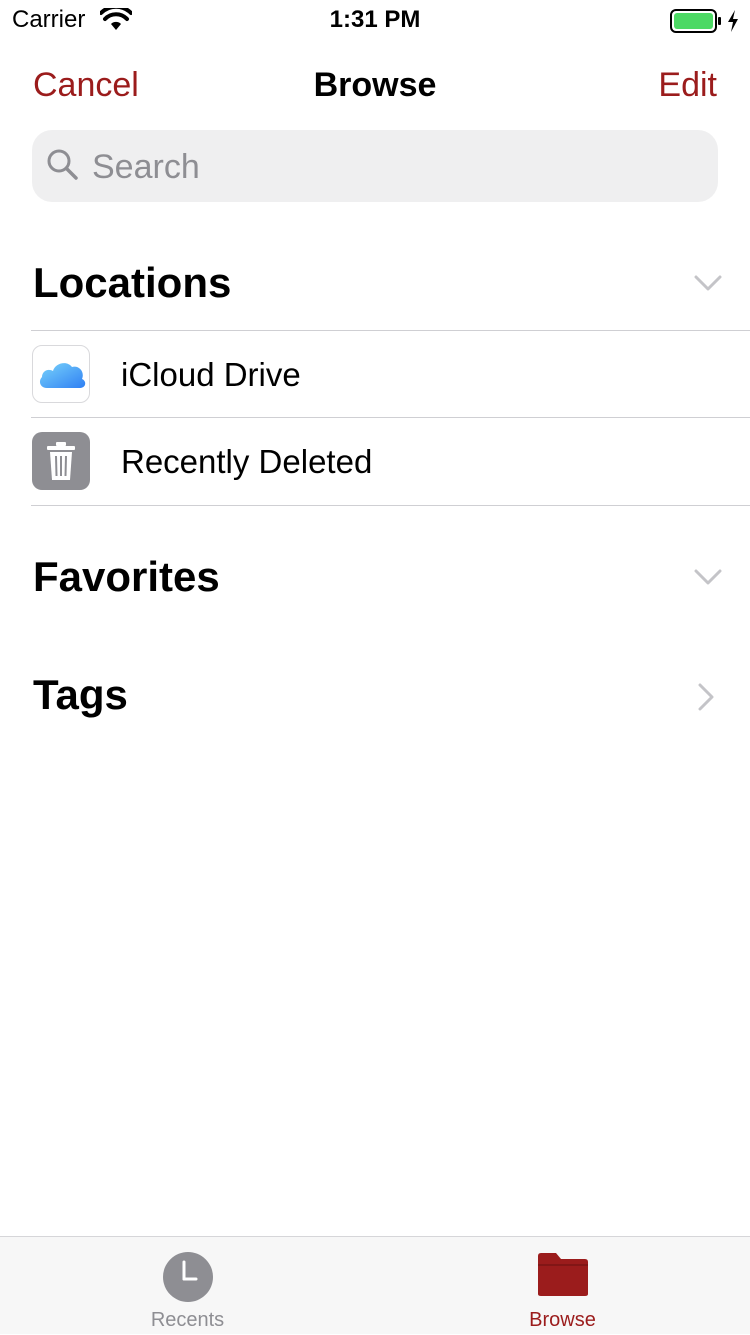 This screenshot has height=1335, width=750. I want to click on search-bar, so click(375, 166).